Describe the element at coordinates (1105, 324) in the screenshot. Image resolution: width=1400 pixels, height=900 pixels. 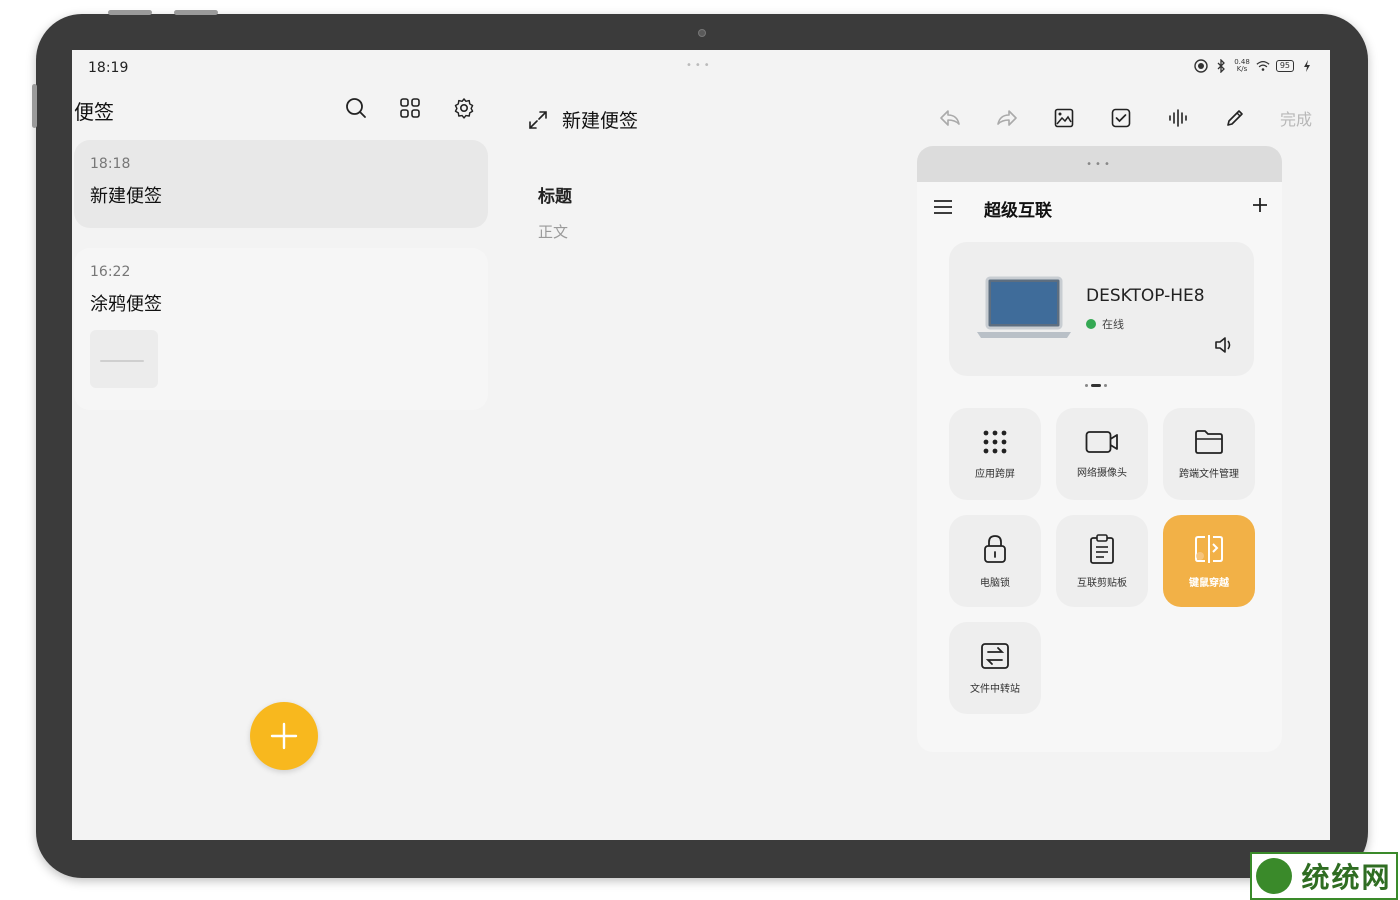
I see `device-status: 在线` at that location.